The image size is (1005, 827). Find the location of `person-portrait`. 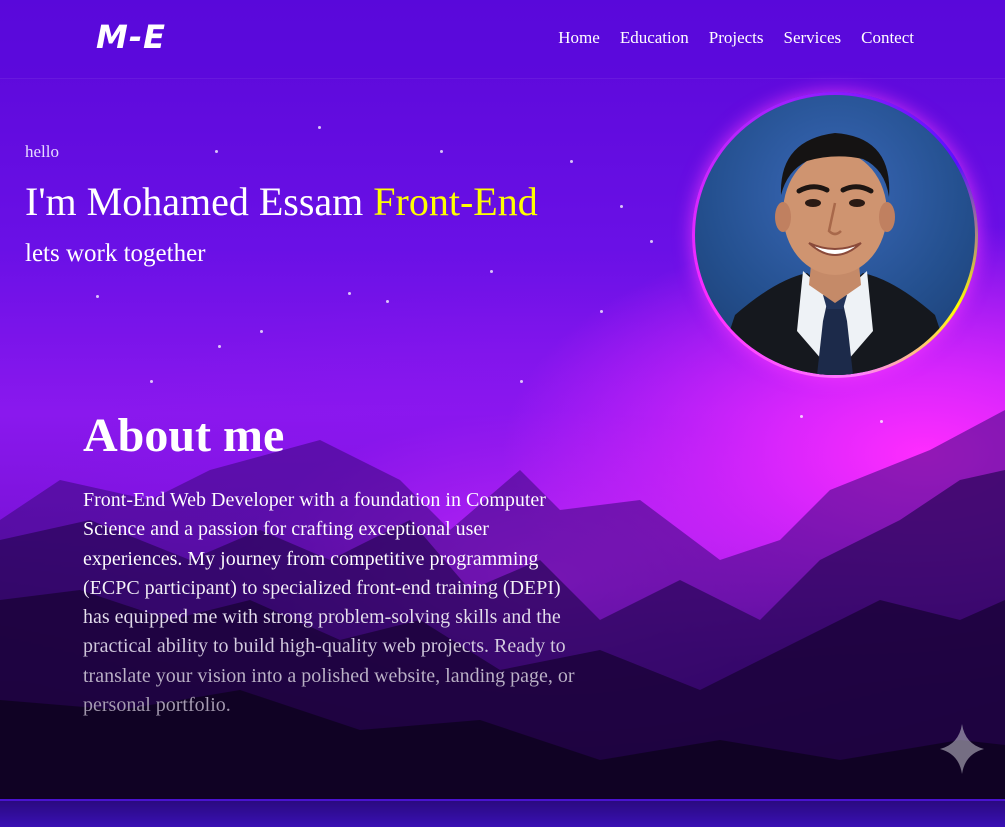

person-portrait is located at coordinates (835, 254).